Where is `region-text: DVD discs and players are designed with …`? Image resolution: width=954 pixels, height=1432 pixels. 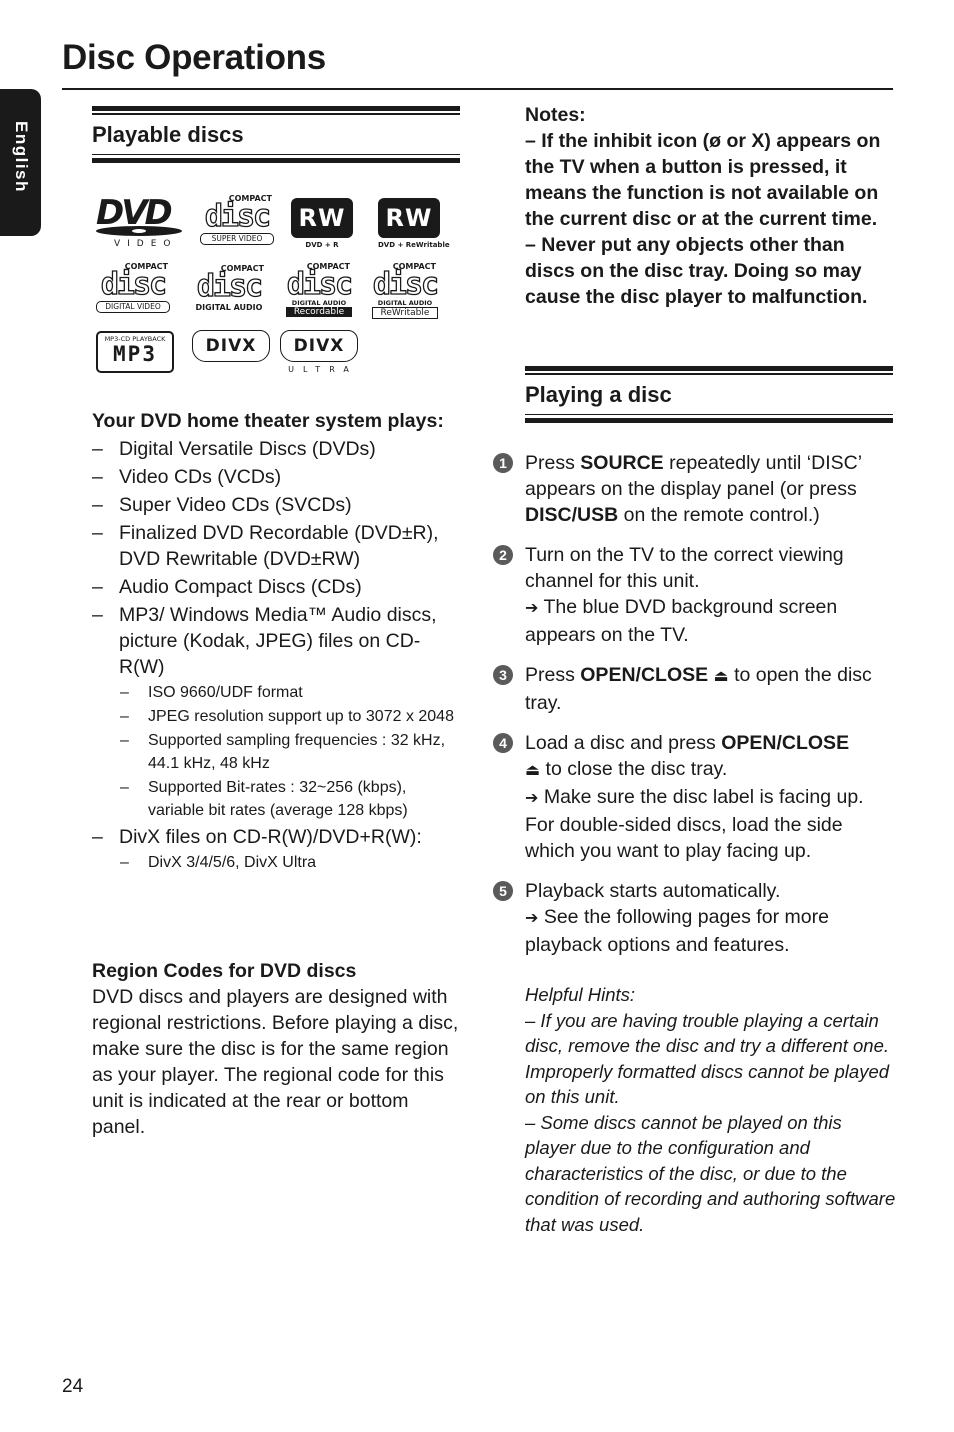 region-text: DVD discs and players are designed with … is located at coordinates (275, 1062).